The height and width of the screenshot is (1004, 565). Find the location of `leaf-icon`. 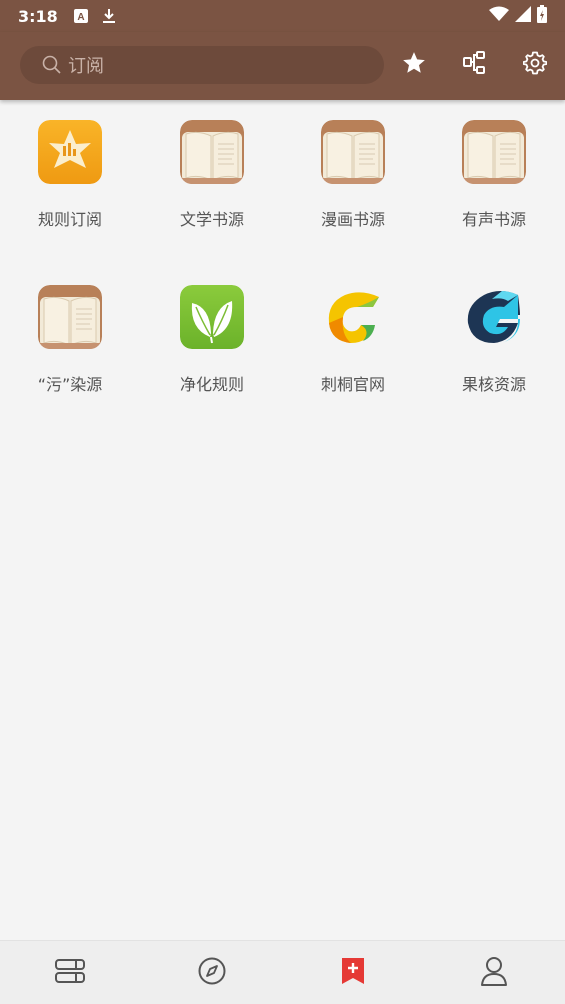

leaf-icon is located at coordinates (212, 317).